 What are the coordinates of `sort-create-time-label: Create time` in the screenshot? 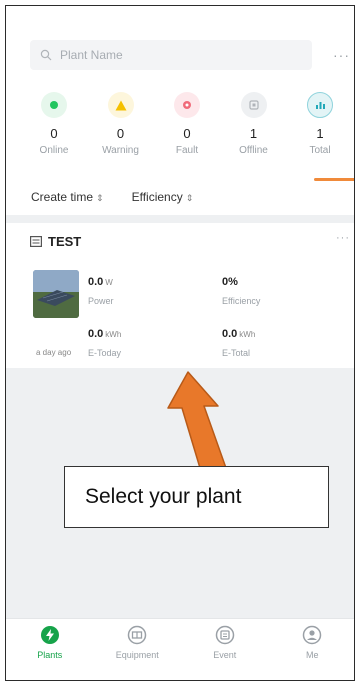 It's located at (62, 197).